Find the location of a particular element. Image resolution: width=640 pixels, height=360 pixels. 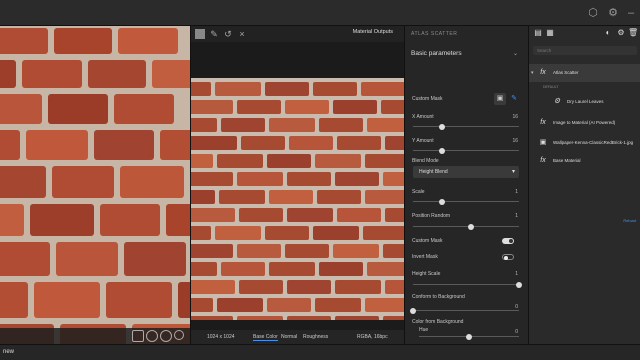

layer-dry-laurel-leaves: ⚙ Dry Laurel Leaves is located at coordinates (584, 102).